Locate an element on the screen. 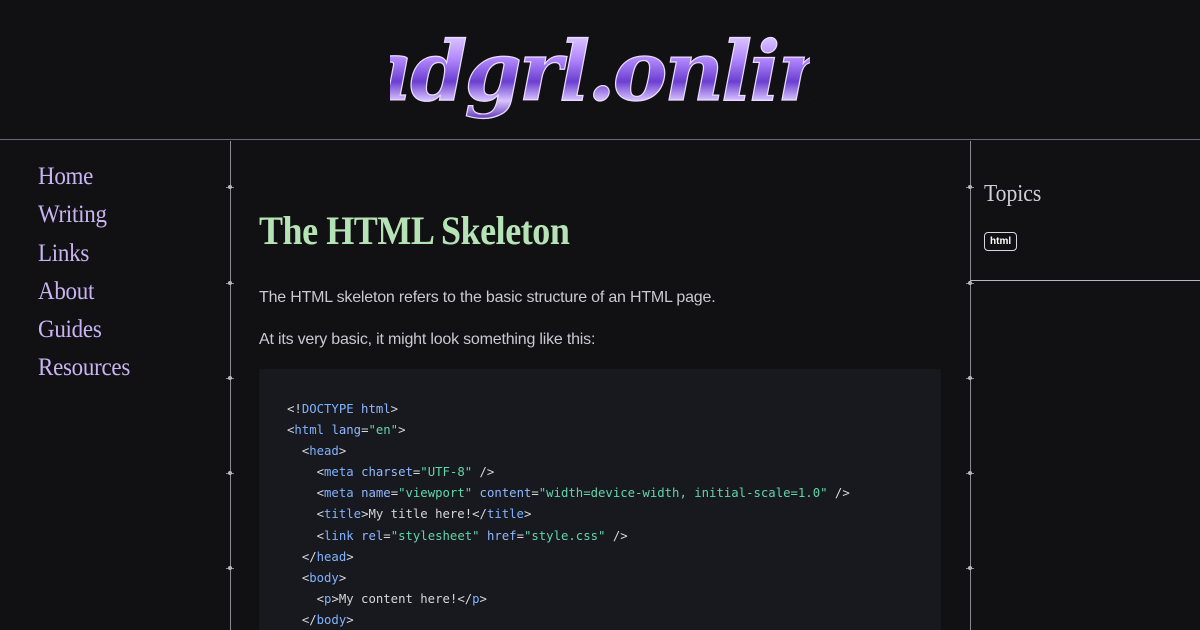 The width and height of the screenshot is (1200, 630). site-logo: sadgrl.online is located at coordinates (600, 71).